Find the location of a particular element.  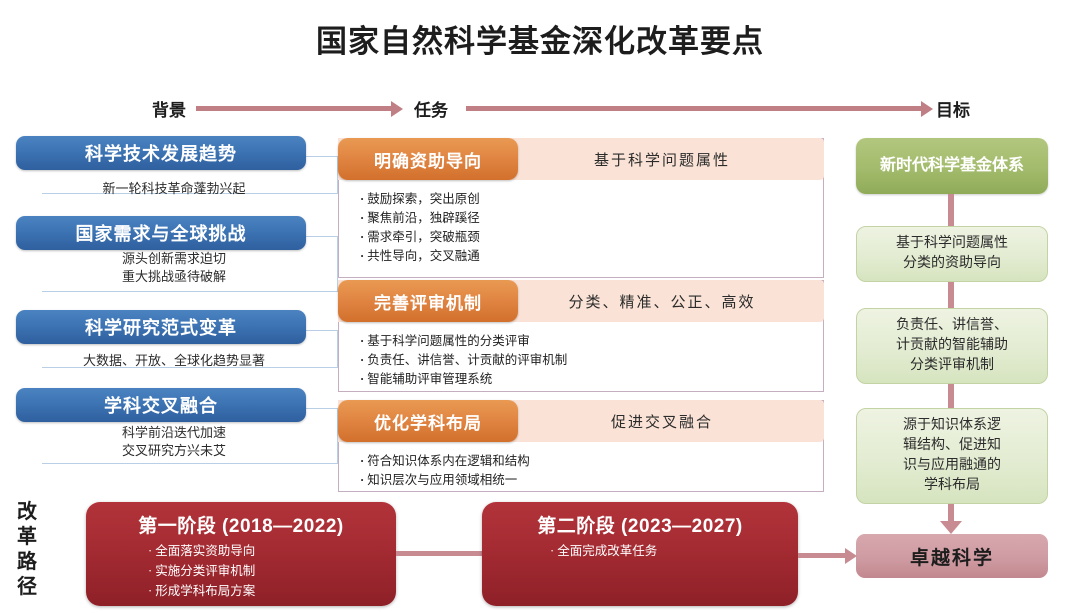

background-heading-3: 科学研究范式变革 is located at coordinates (161, 327).